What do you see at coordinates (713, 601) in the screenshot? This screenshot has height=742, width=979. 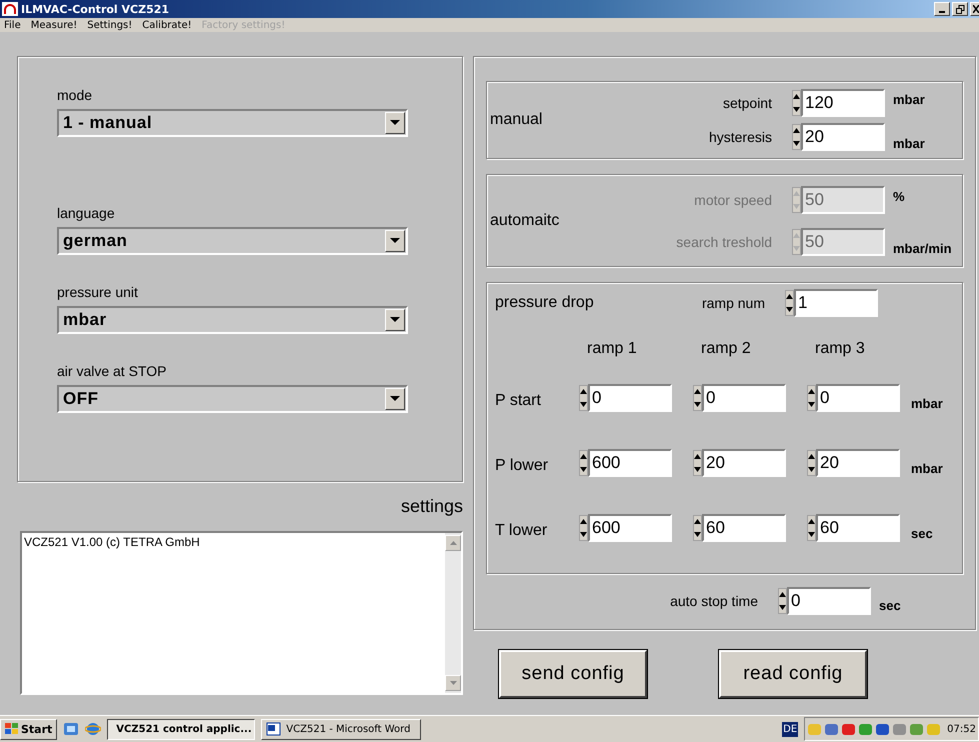 I see `field-label: auto stop time` at bounding box center [713, 601].